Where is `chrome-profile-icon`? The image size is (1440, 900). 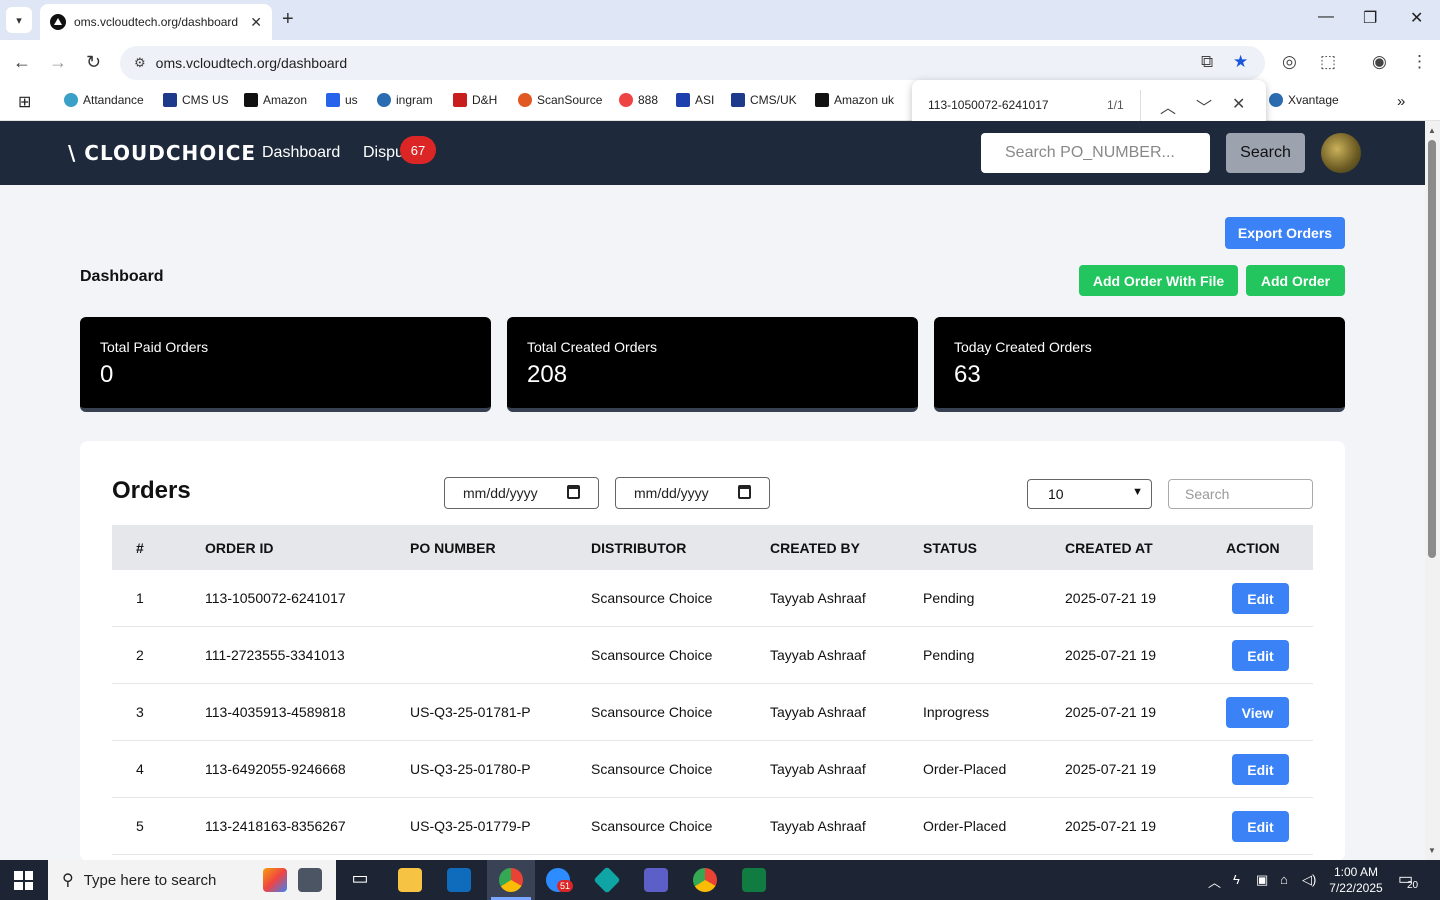 chrome-profile-icon is located at coordinates (705, 880).